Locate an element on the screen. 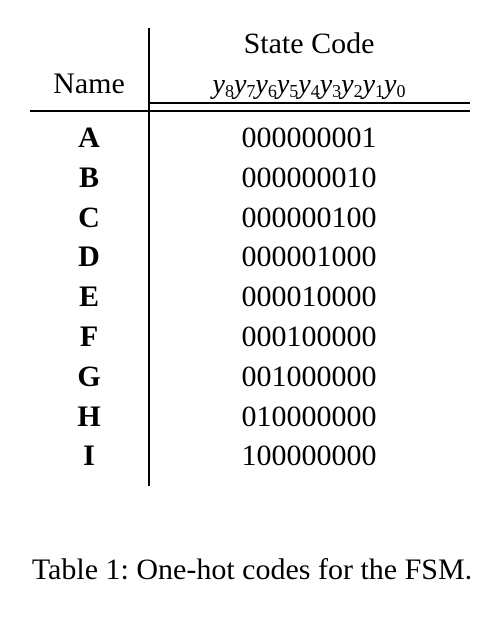  state-code: 000000001 is located at coordinates (309, 137).